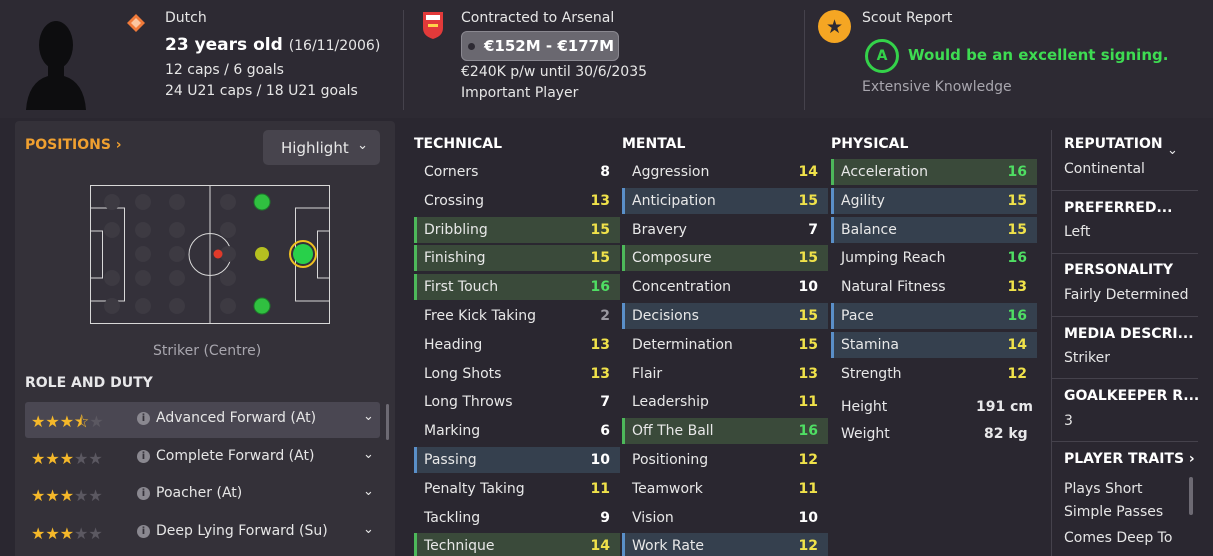 The width and height of the screenshot is (1213, 556). What do you see at coordinates (1004, 407) in the screenshot?
I see `height-value: 191 cm` at bounding box center [1004, 407].